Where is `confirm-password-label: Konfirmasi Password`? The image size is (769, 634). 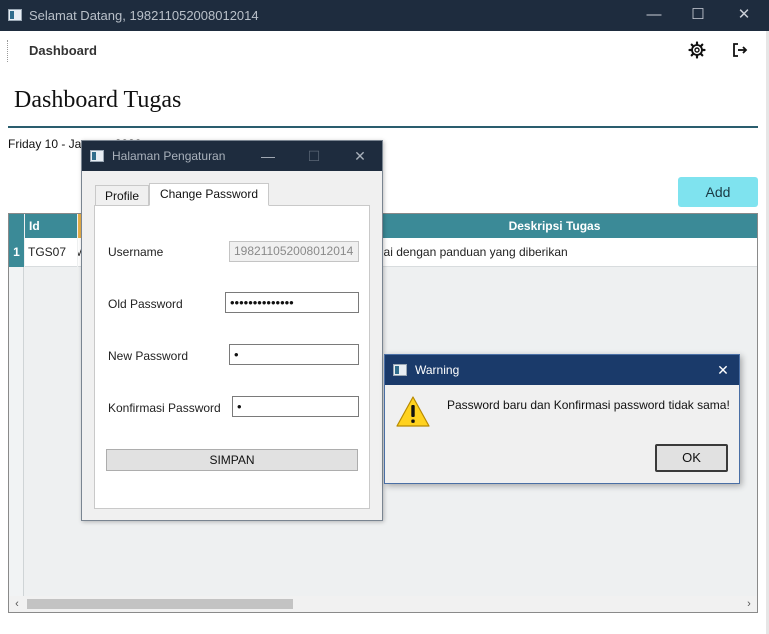 confirm-password-label: Konfirmasi Password is located at coordinates (164, 408).